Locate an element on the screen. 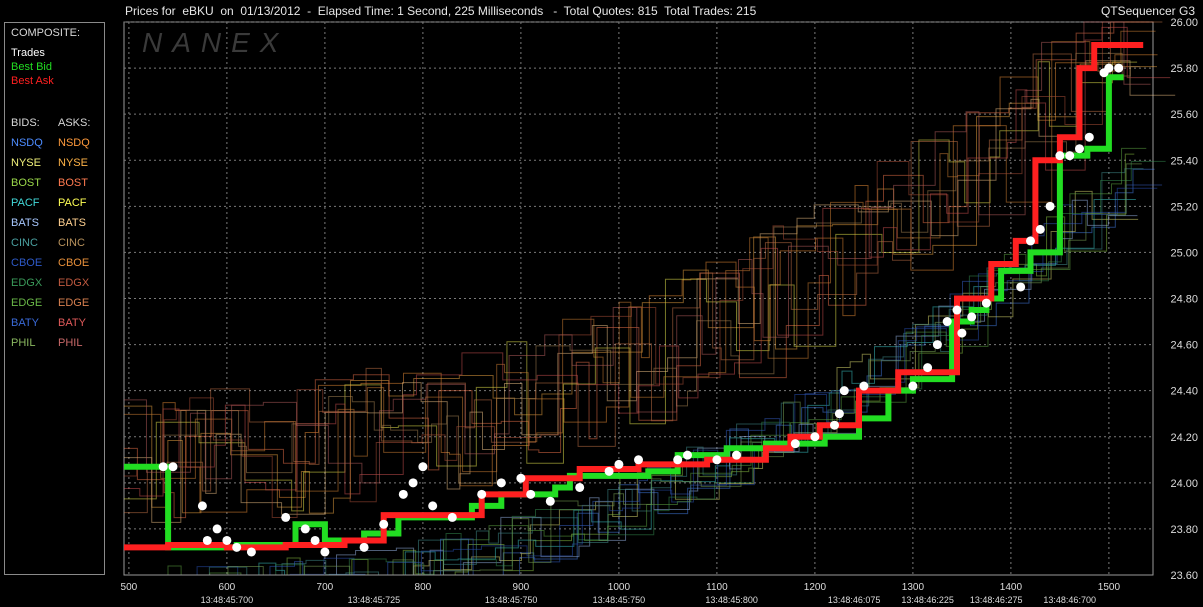 This screenshot has height=607, width=1203. x-tick-label: 800 is located at coordinates (423, 587).